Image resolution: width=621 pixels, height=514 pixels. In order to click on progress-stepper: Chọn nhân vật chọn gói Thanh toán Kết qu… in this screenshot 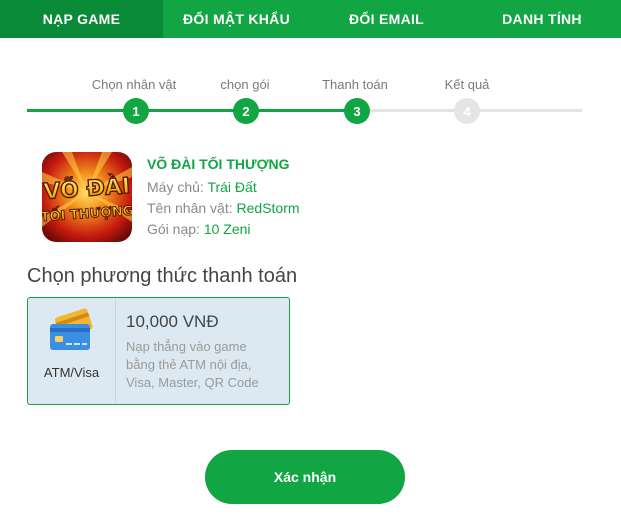, I will do `click(310, 100)`.